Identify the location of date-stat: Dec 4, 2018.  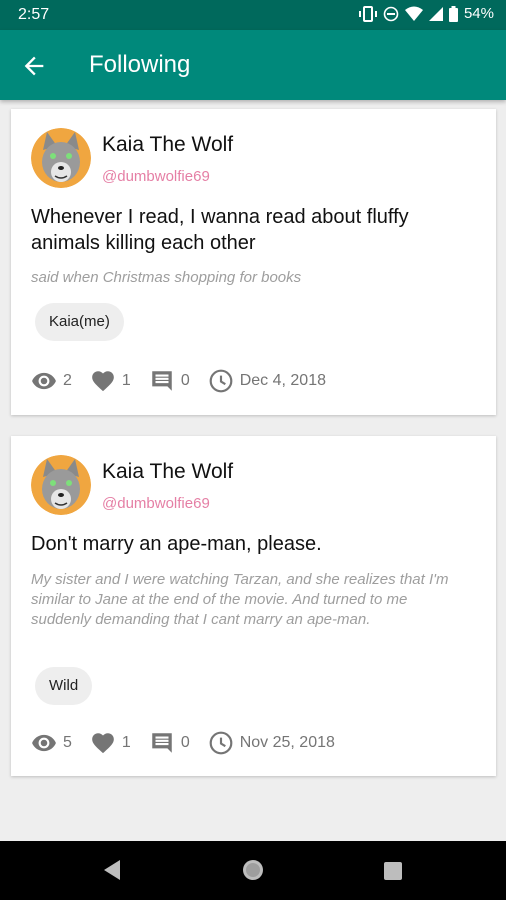
(267, 381).